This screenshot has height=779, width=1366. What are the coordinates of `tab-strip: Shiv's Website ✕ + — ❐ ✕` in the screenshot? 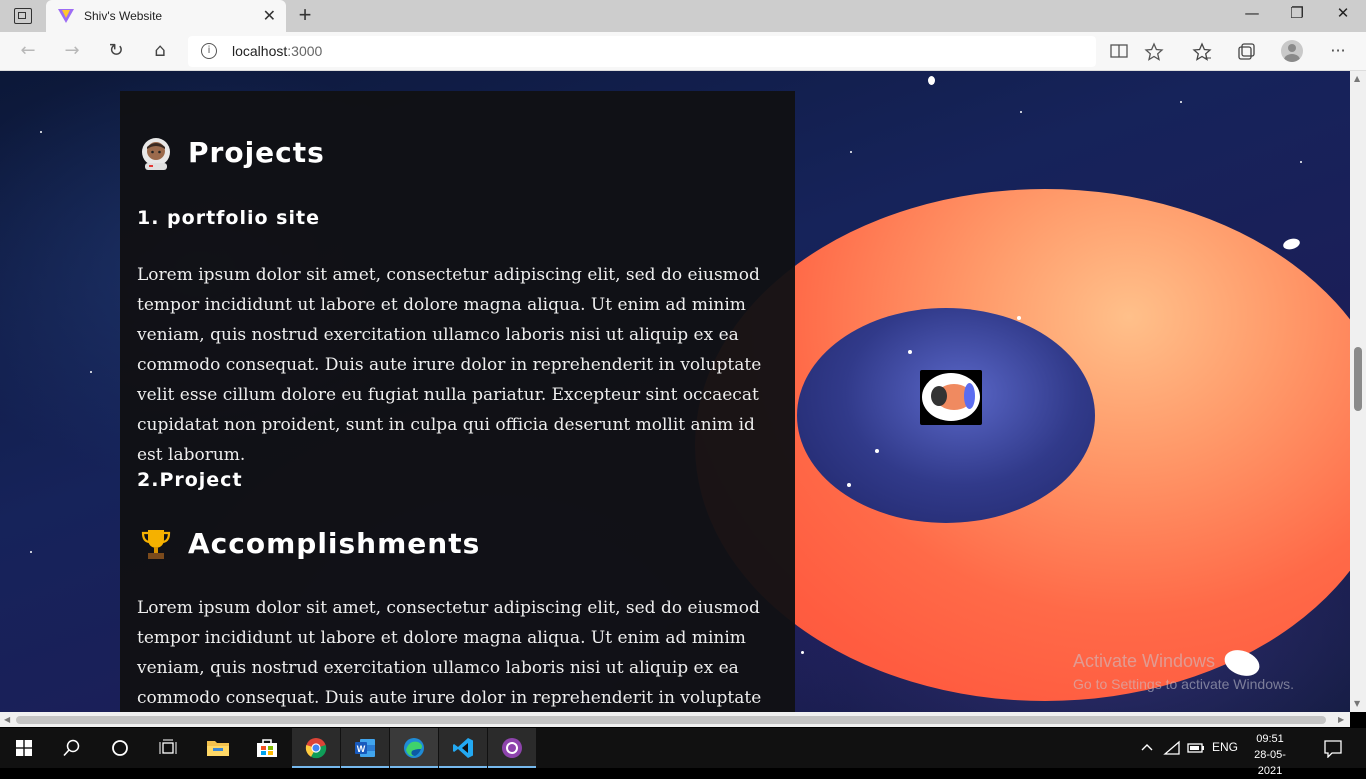 It's located at (683, 16).